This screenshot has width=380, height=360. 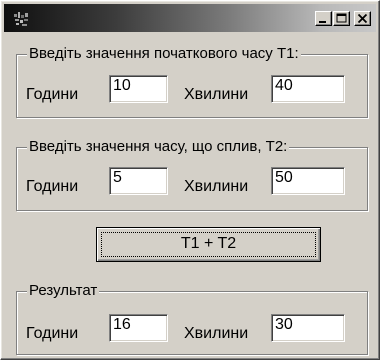 I want to click on sum-button-label: T1 + T2, so click(x=208, y=243).